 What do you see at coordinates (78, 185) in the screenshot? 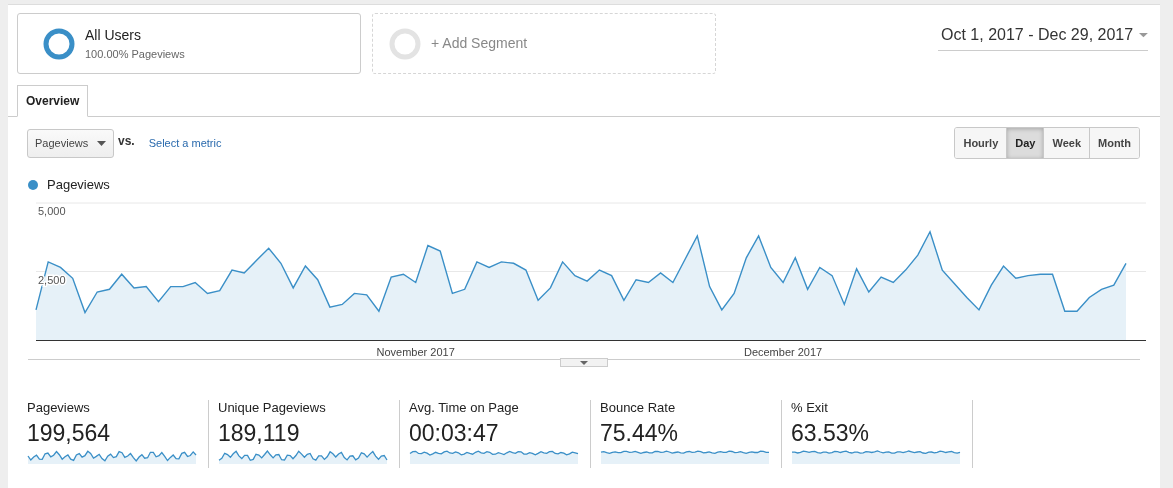
I see `legend-label: Pageviews` at bounding box center [78, 185].